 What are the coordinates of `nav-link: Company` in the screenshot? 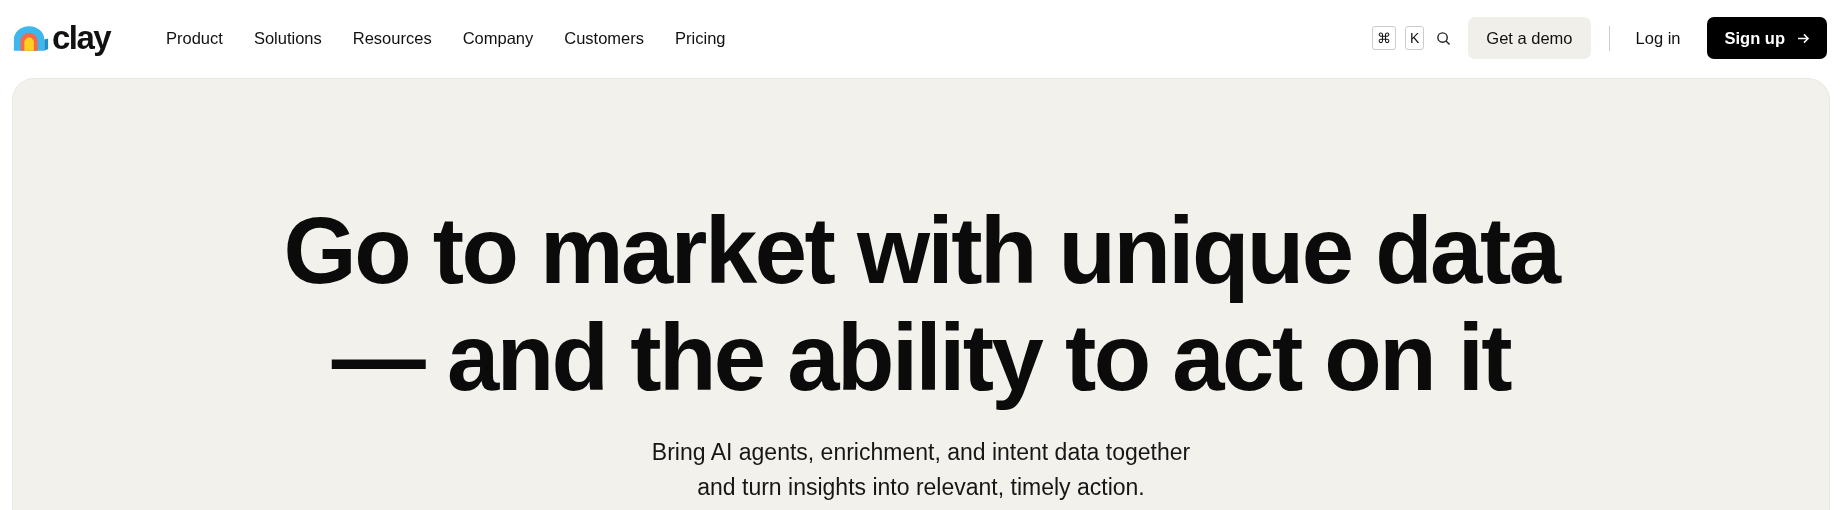 It's located at (498, 38).